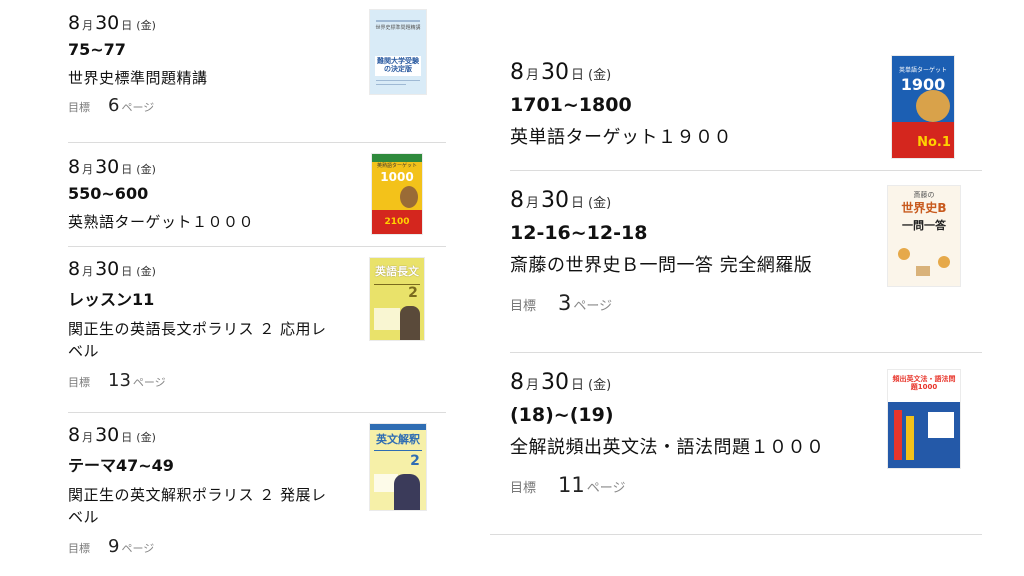 This screenshot has width=1024, height=576. I want to click on book-cover-image: 英語長文 2, so click(397, 299).